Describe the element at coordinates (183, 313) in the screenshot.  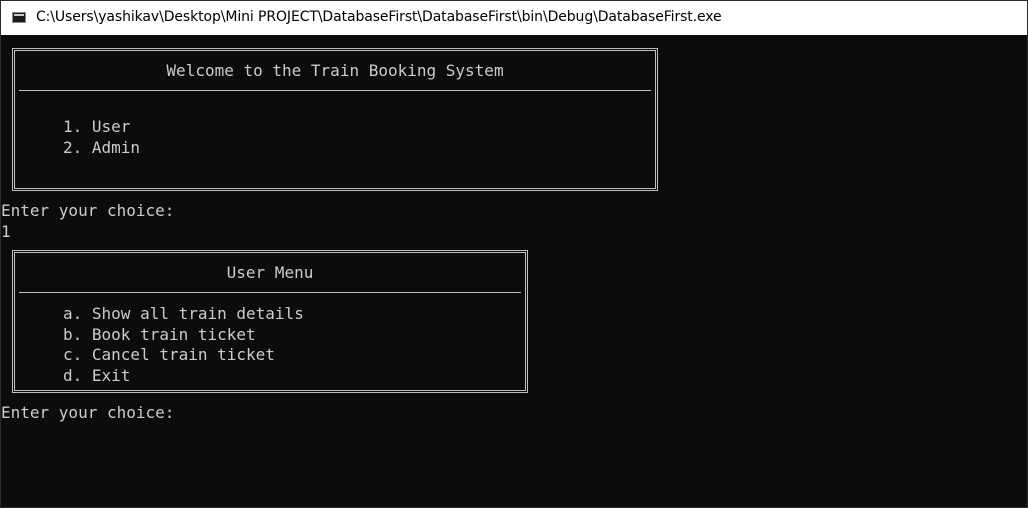
I see `user-menu-item-show-trains: a. Show all train details` at that location.